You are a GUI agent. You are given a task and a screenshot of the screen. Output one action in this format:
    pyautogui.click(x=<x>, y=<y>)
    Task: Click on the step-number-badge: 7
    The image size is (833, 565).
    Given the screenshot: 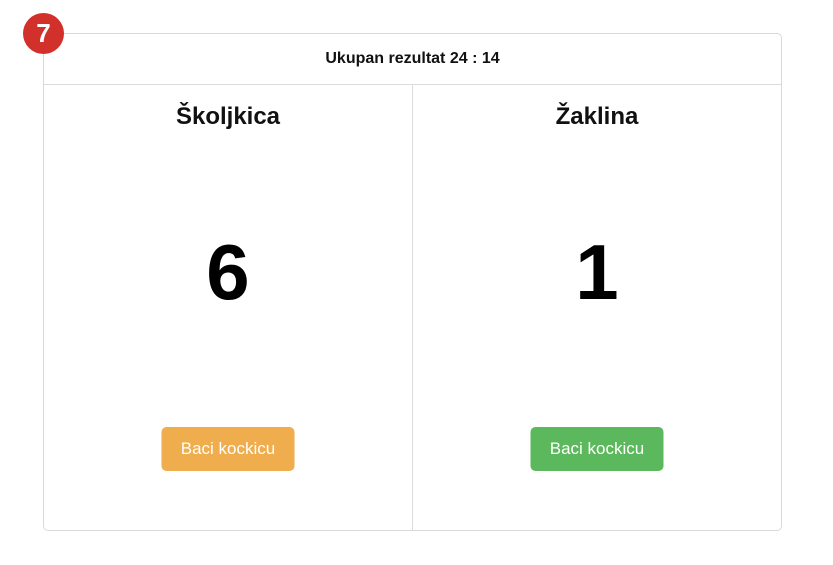 What is the action you would take?
    pyautogui.click(x=43, y=33)
    